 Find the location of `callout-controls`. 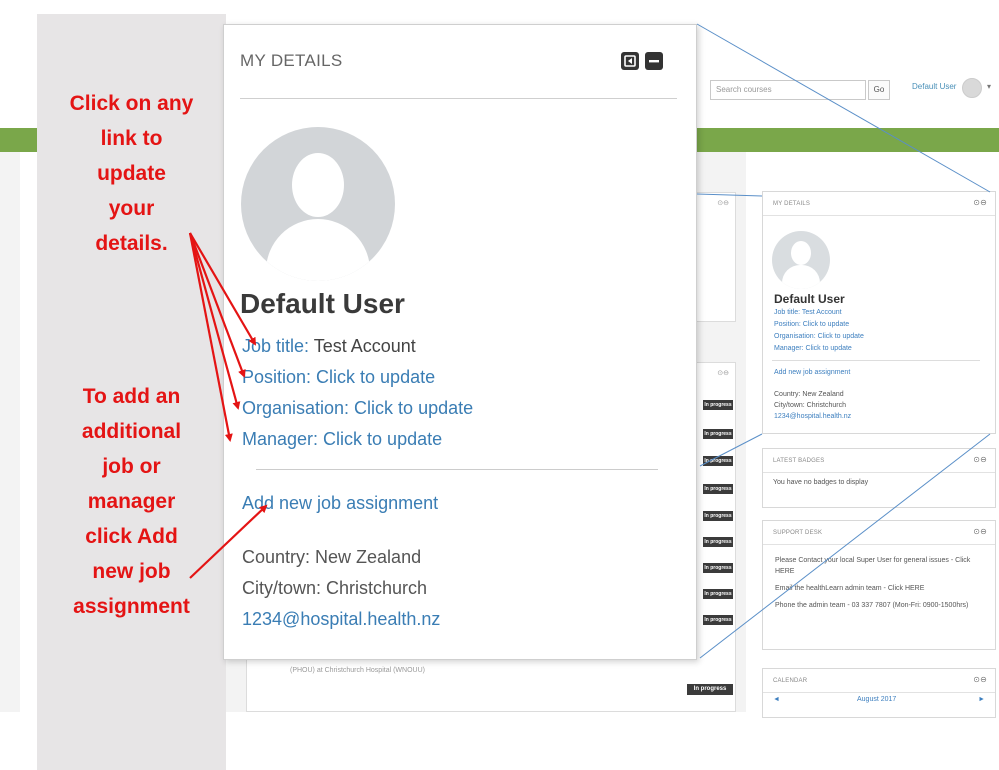

callout-controls is located at coordinates (648, 61).